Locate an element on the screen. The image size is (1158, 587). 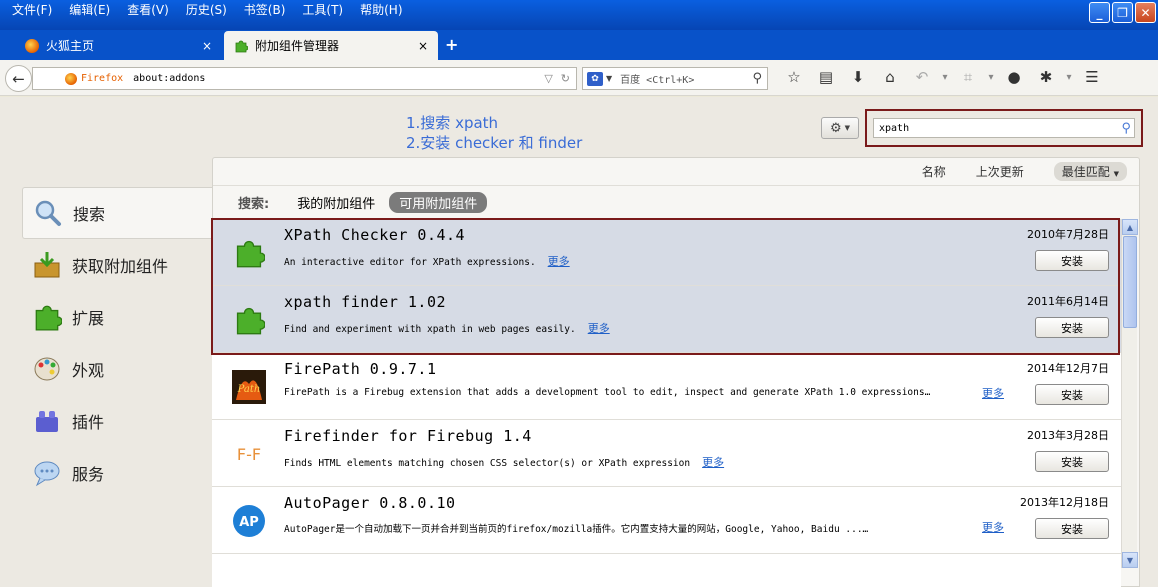
hamburger-menu-icon: ☰ is located at coordinates (1092, 77).